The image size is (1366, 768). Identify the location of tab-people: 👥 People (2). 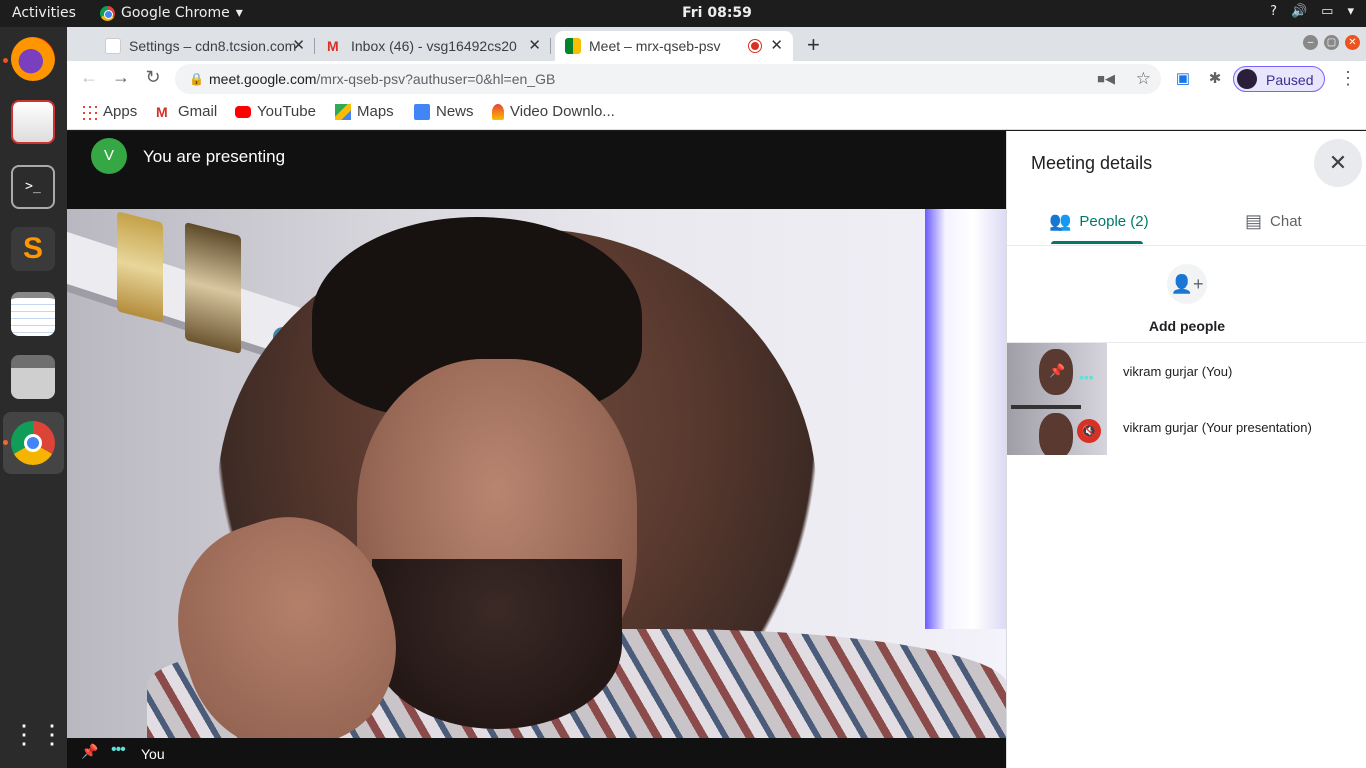
(1099, 221).